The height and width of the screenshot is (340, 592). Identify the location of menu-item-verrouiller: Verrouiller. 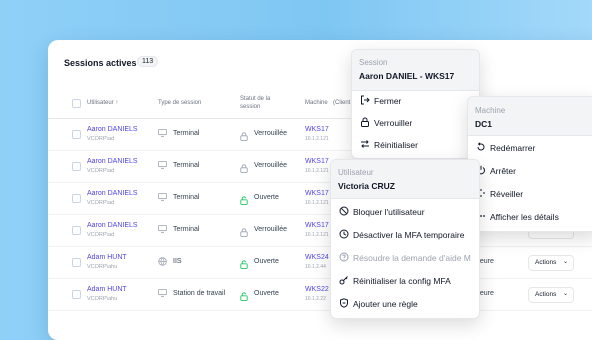
(415, 123).